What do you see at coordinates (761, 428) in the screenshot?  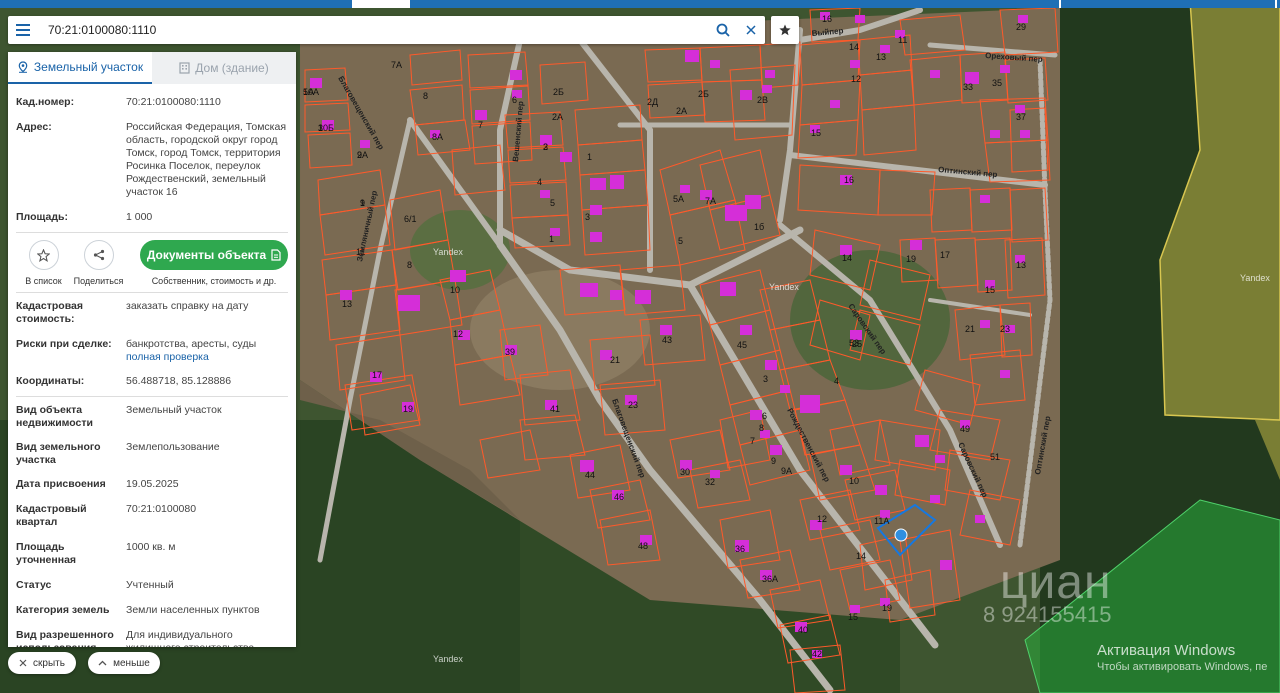 I see `parcel-number: 8` at bounding box center [761, 428].